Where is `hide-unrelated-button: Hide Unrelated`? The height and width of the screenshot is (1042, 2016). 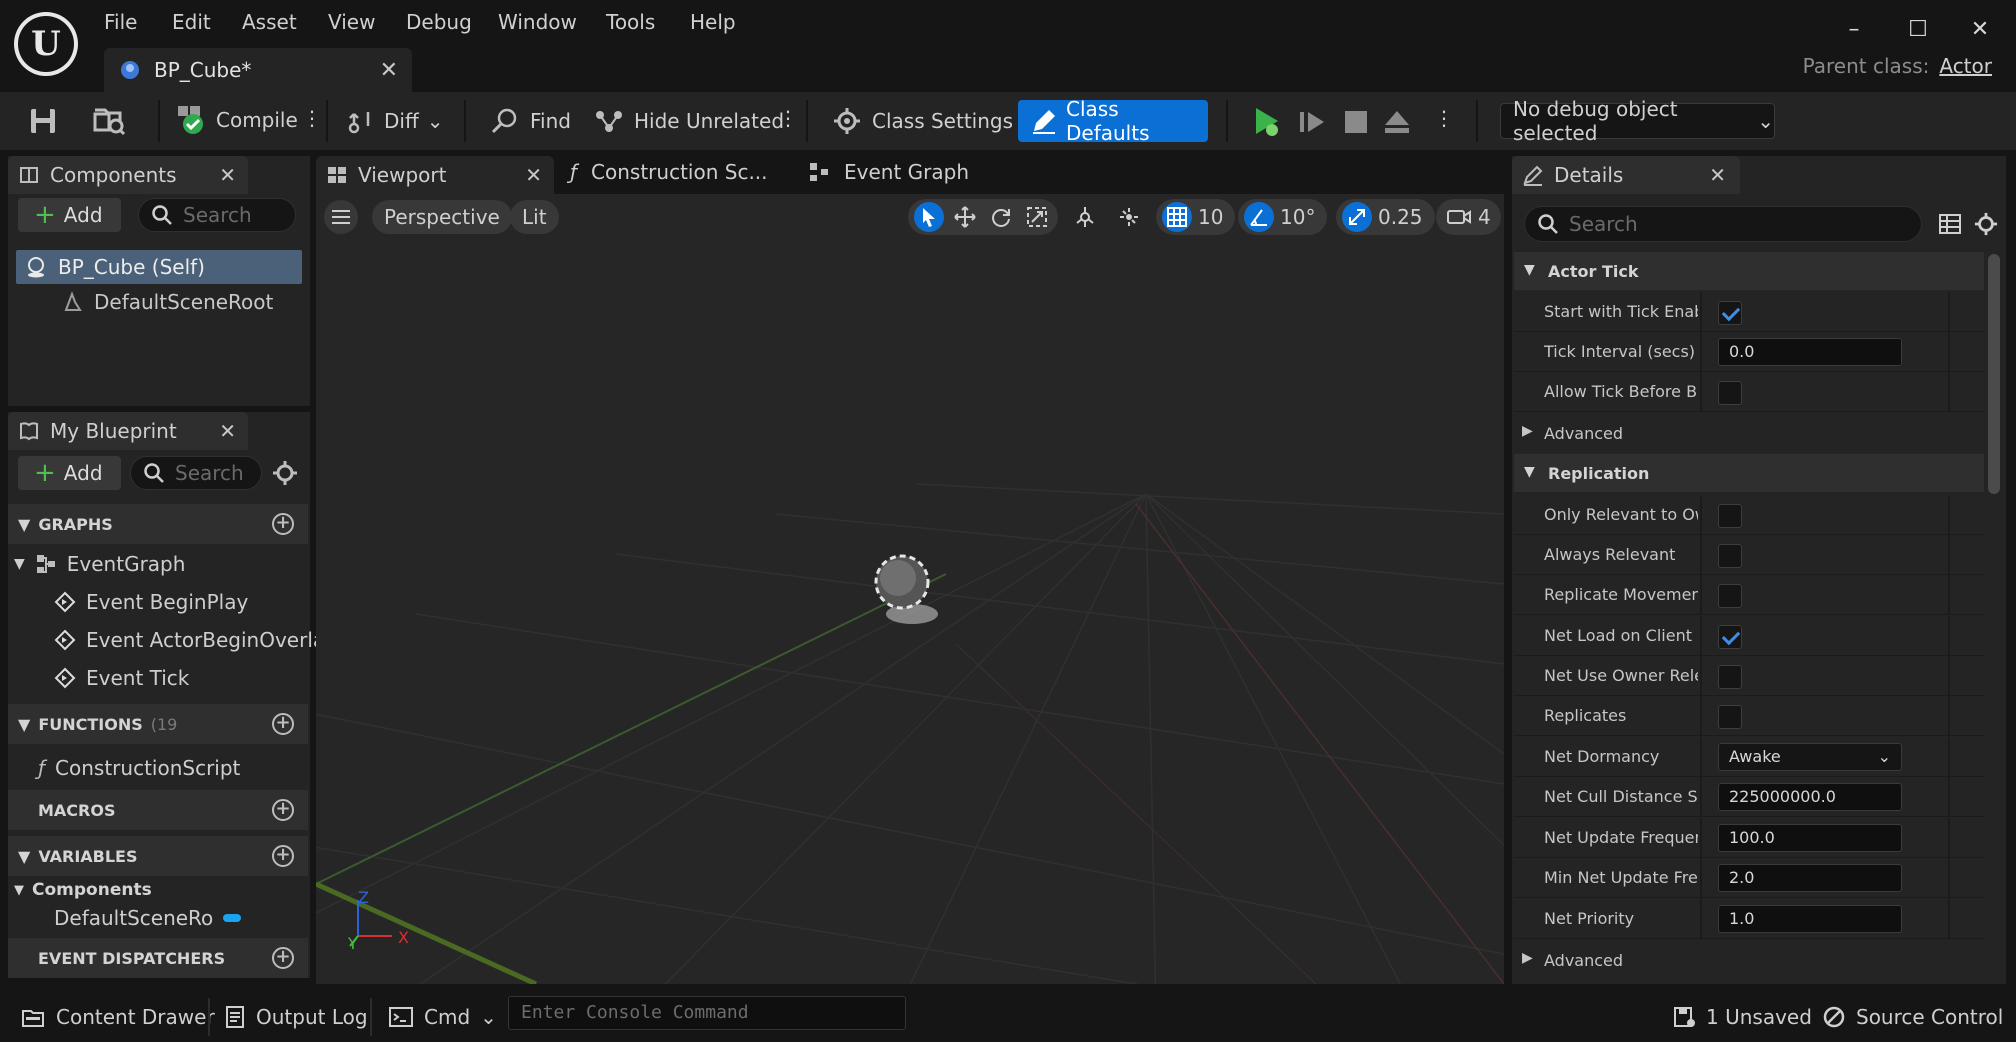
hide-unrelated-button: Hide Unrelated is located at coordinates (689, 121).